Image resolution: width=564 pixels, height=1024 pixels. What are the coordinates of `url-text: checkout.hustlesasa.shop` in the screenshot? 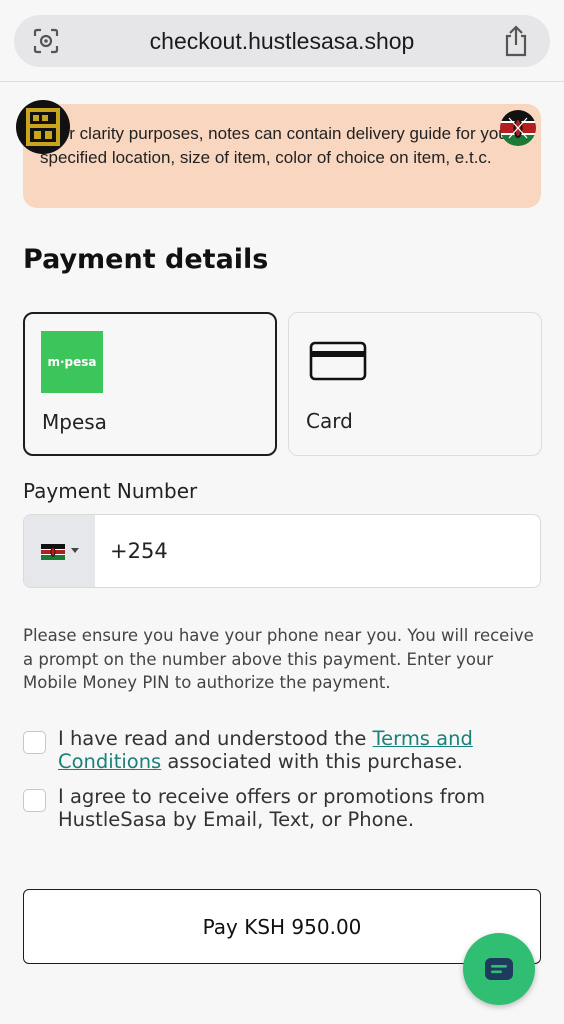 It's located at (282, 41).